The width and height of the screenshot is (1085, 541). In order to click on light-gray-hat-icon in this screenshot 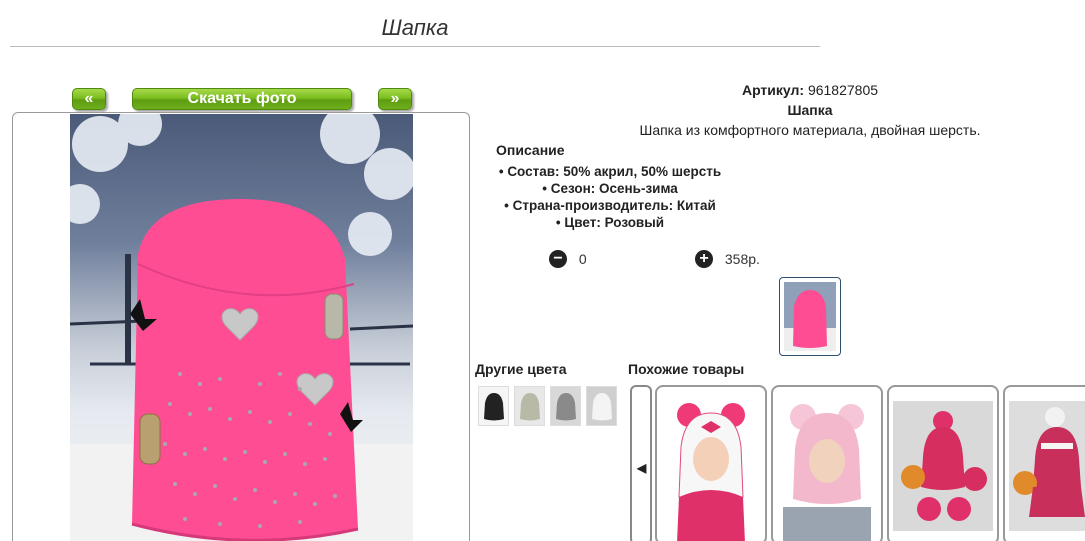, I will do `click(529, 406)`.